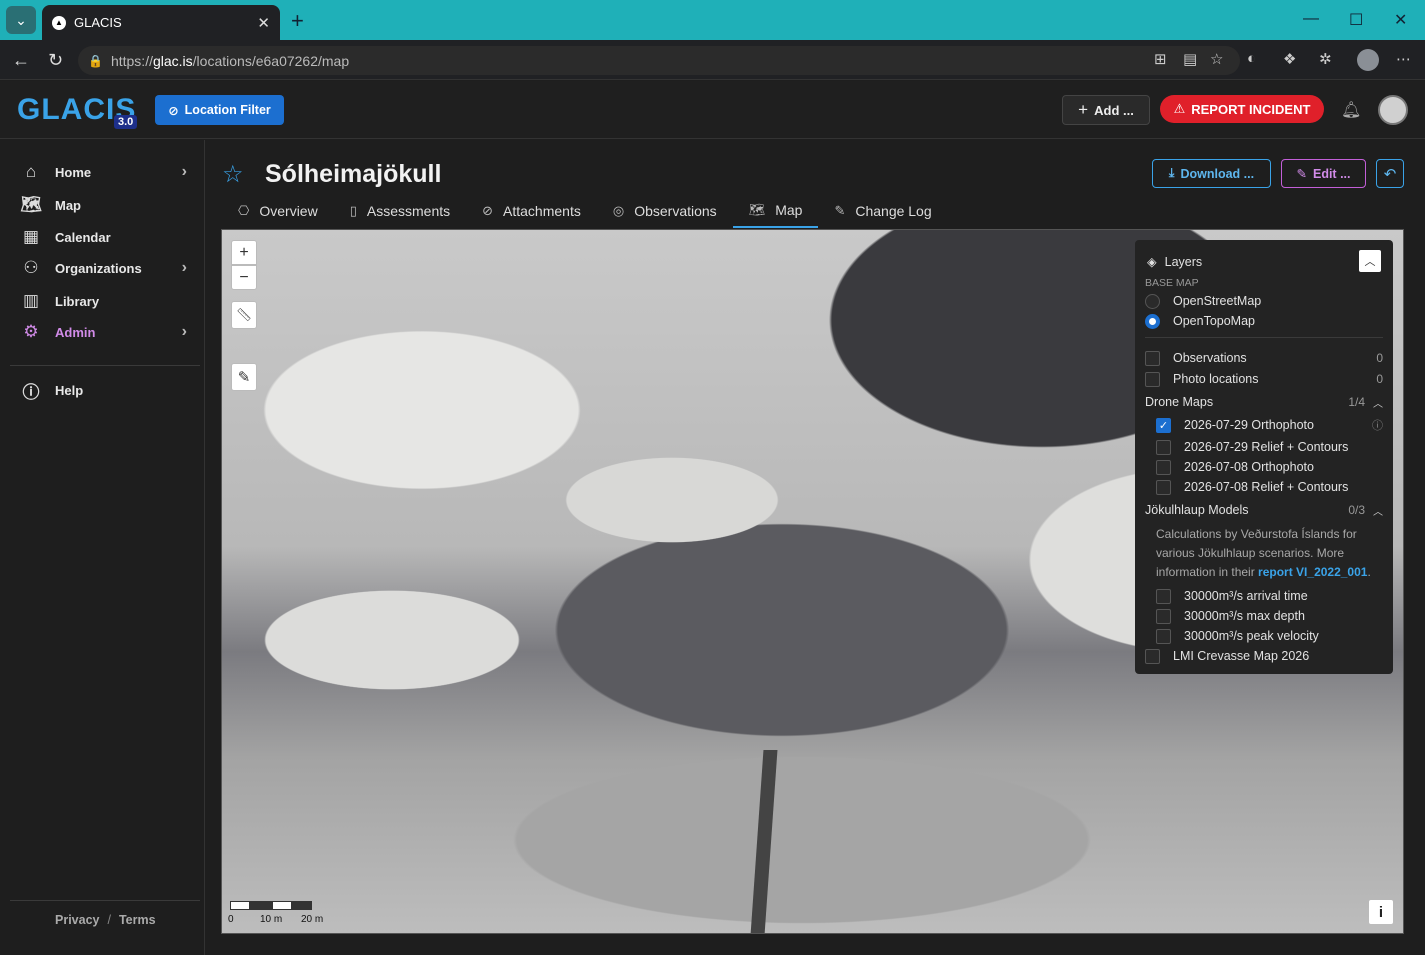  I want to click on close-window-button: ✕, so click(1400, 20).